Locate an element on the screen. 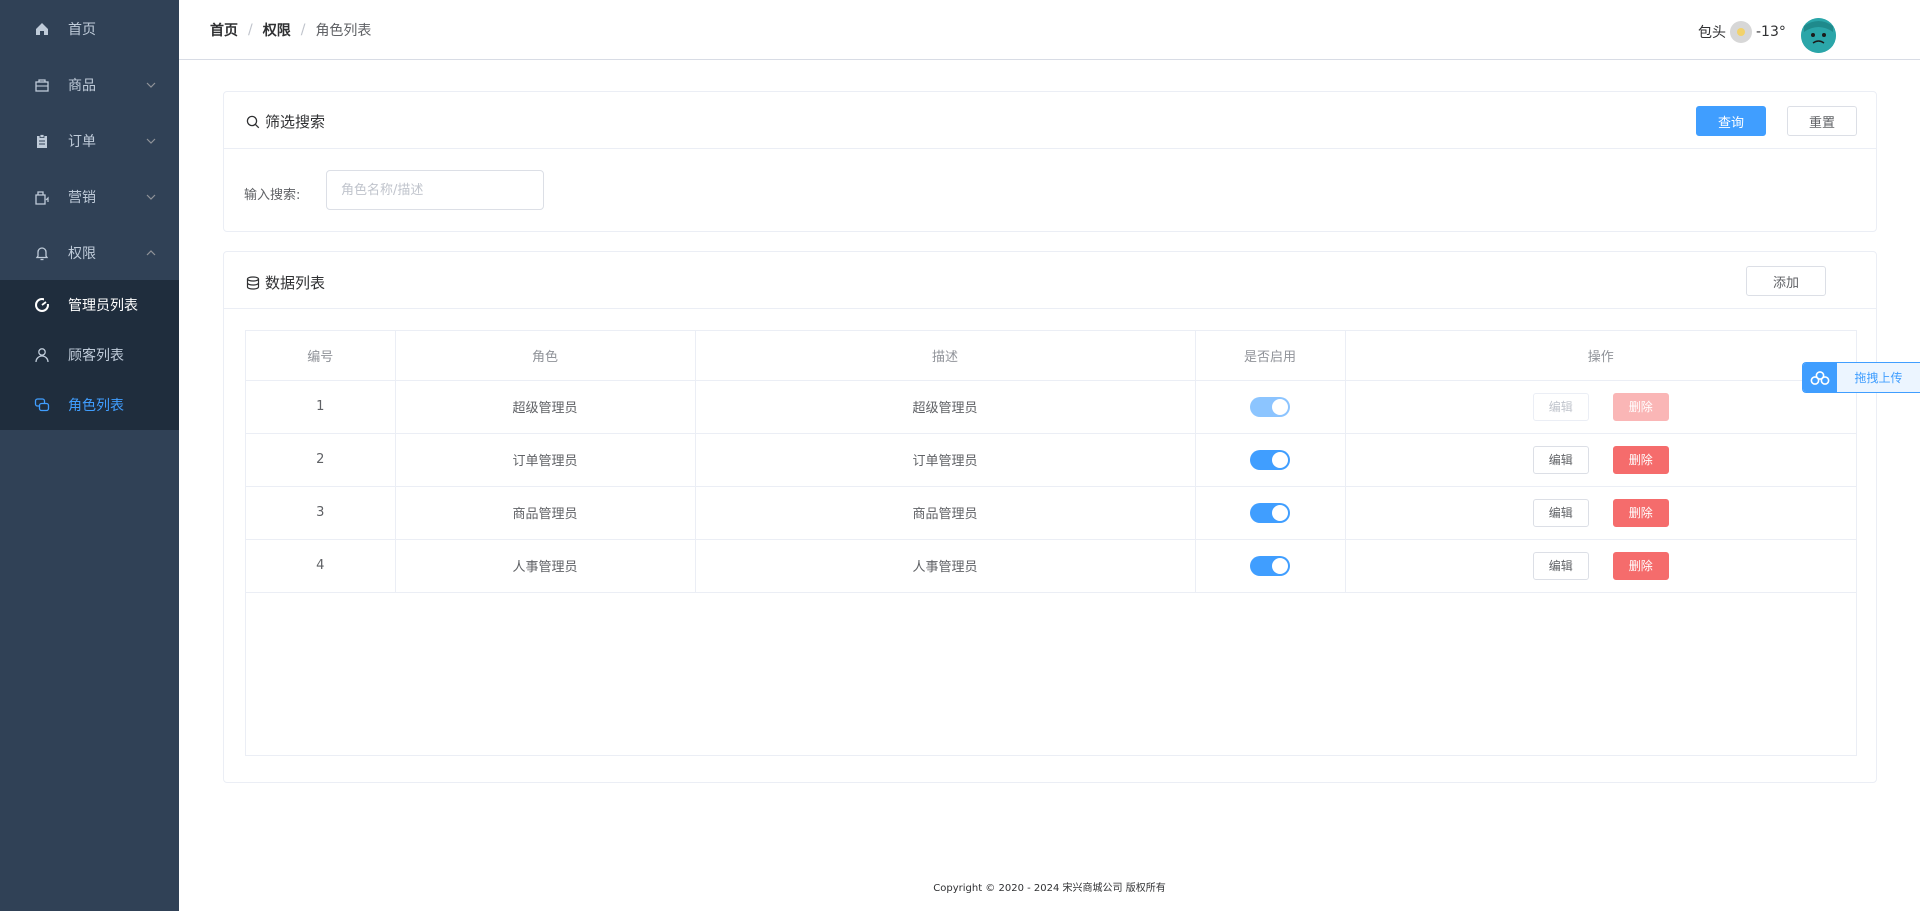  filter-card-header: 筛选搜索 查询 重置 is located at coordinates (1050, 120).